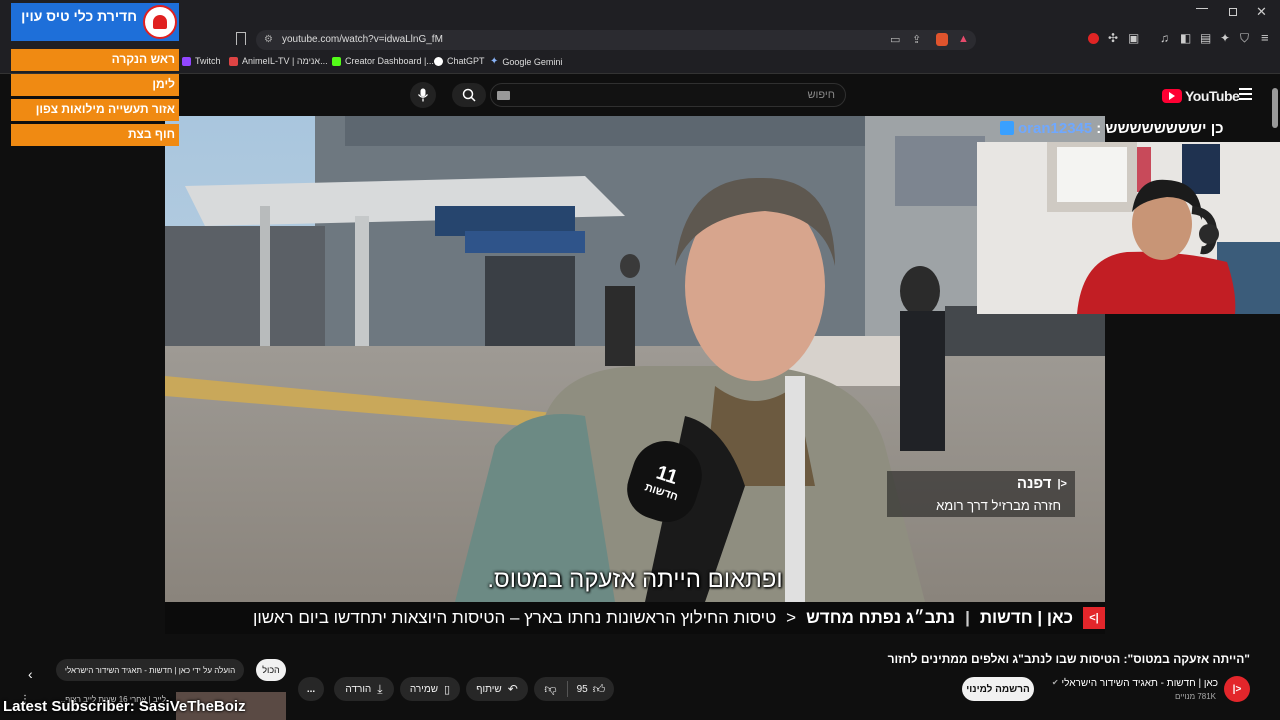 The width and height of the screenshot is (1280, 720). I want to click on download-button: הורדה ⤓, so click(364, 689).